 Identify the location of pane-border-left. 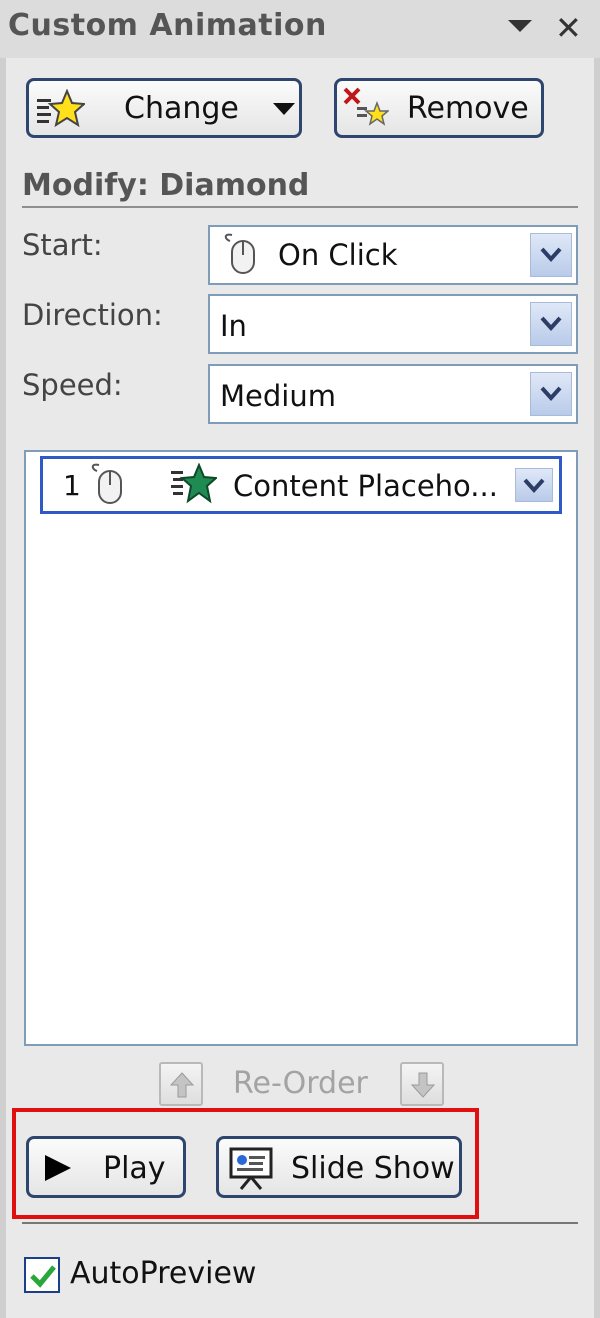
(3, 688).